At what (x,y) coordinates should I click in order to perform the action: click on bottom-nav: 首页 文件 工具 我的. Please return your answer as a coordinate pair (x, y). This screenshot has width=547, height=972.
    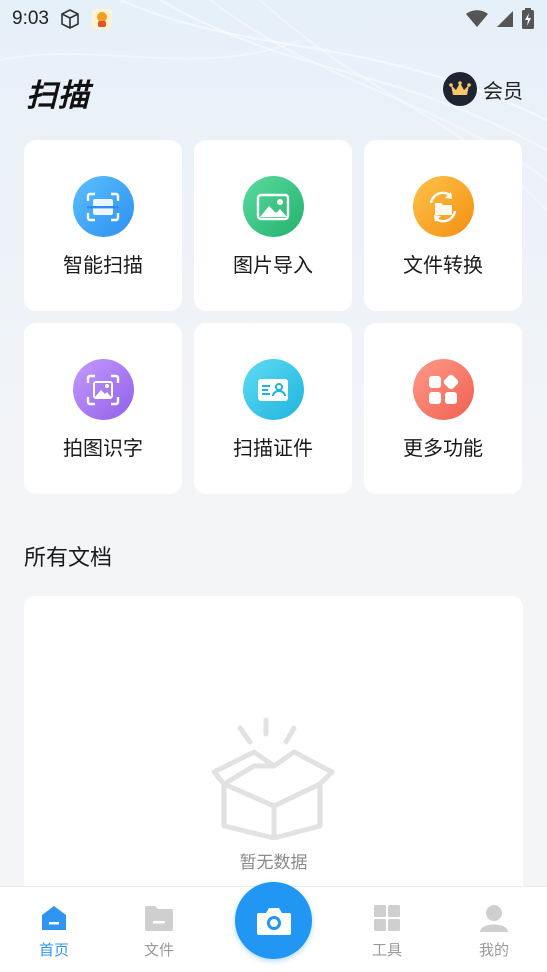
    Looking at the image, I should click on (273, 927).